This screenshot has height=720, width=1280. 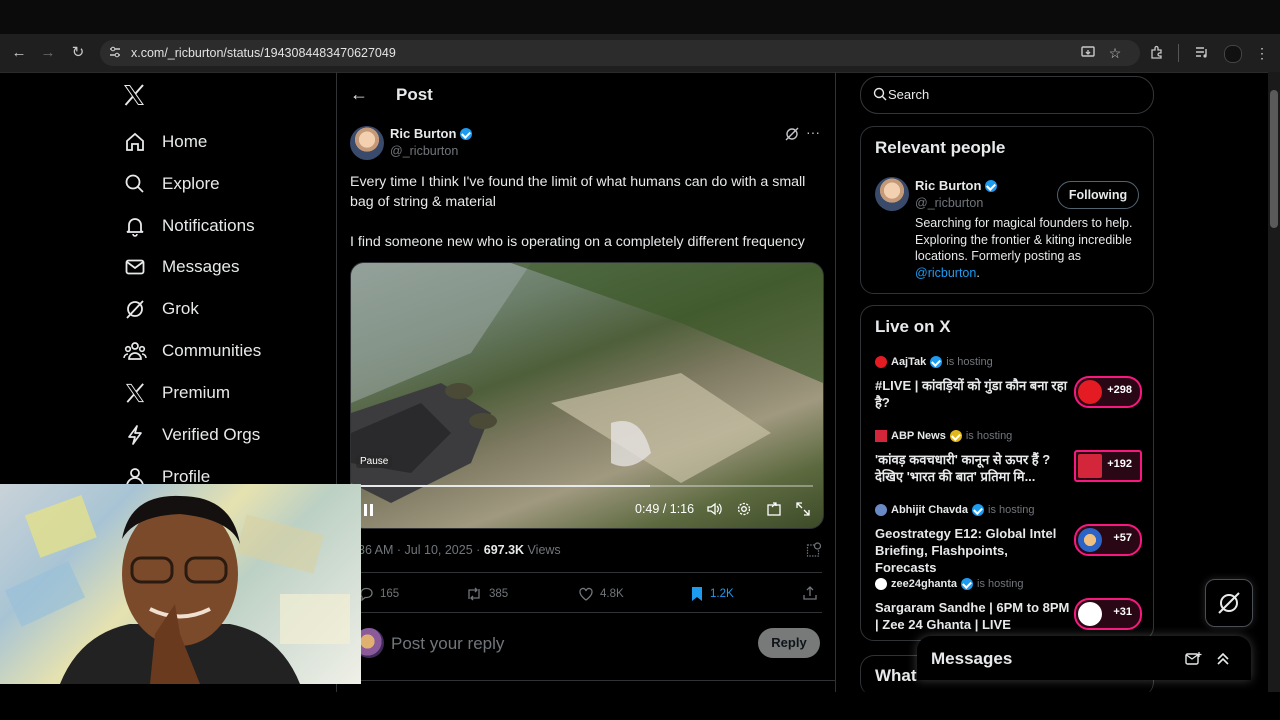 What do you see at coordinates (1193, 659) in the screenshot?
I see `new-message-icon` at bounding box center [1193, 659].